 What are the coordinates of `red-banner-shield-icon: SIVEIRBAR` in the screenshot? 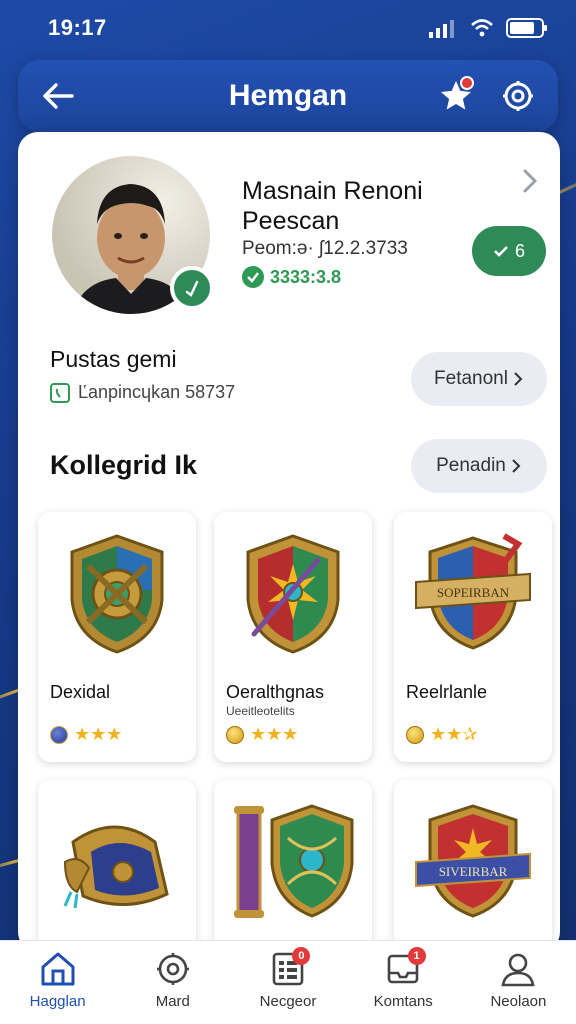 It's located at (473, 862).